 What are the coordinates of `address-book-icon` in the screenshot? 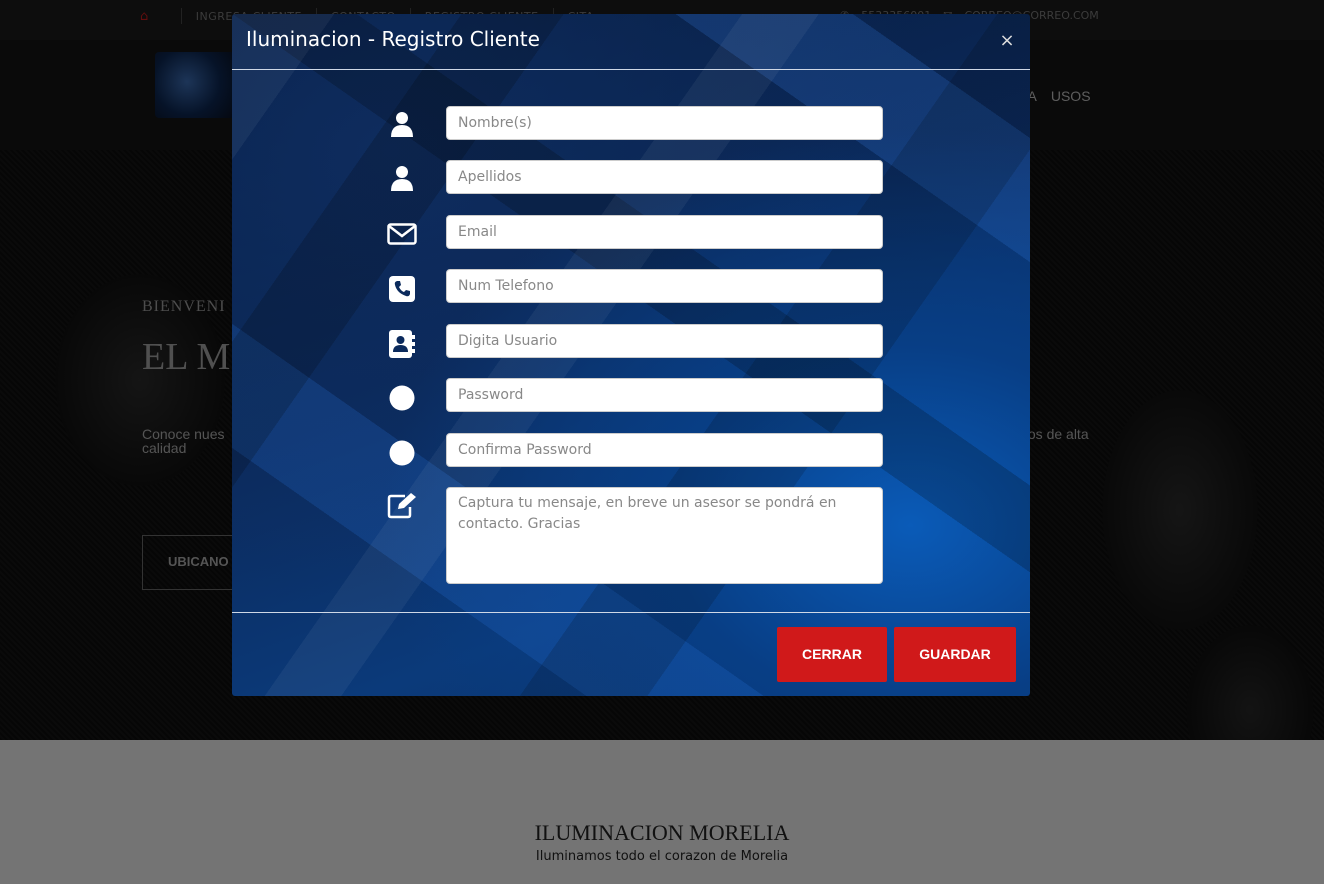 It's located at (402, 344).